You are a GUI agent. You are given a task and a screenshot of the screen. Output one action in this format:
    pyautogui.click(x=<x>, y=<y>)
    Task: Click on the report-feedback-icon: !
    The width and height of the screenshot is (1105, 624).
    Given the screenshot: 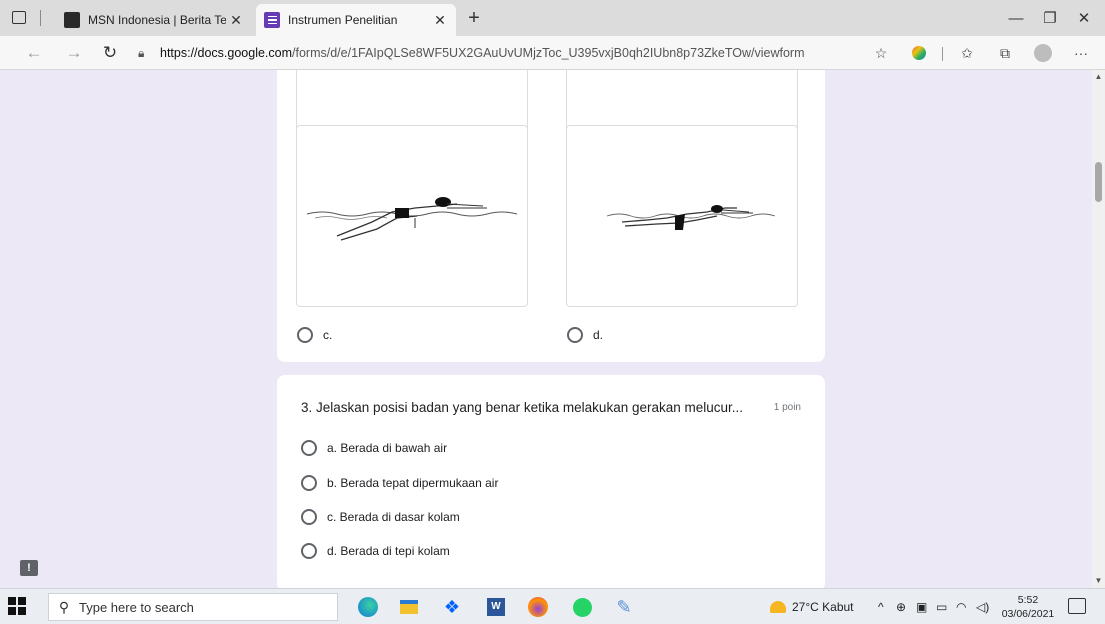 What is the action you would take?
    pyautogui.click(x=29, y=568)
    